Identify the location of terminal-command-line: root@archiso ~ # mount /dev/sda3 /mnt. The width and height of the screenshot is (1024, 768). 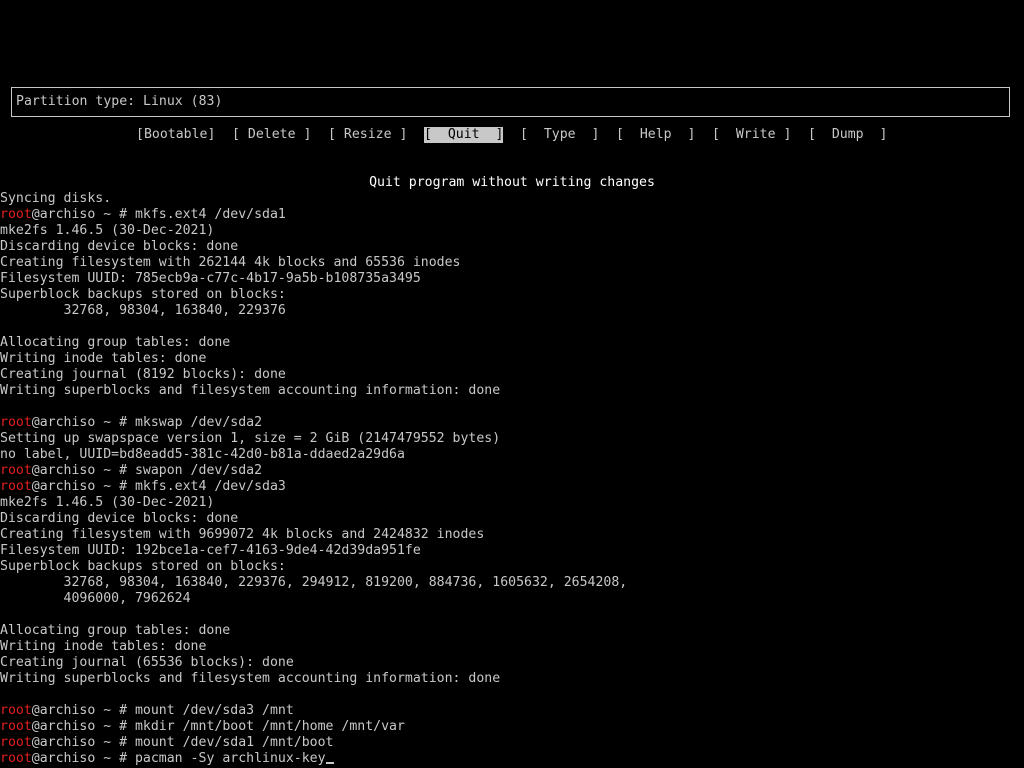
(147, 711).